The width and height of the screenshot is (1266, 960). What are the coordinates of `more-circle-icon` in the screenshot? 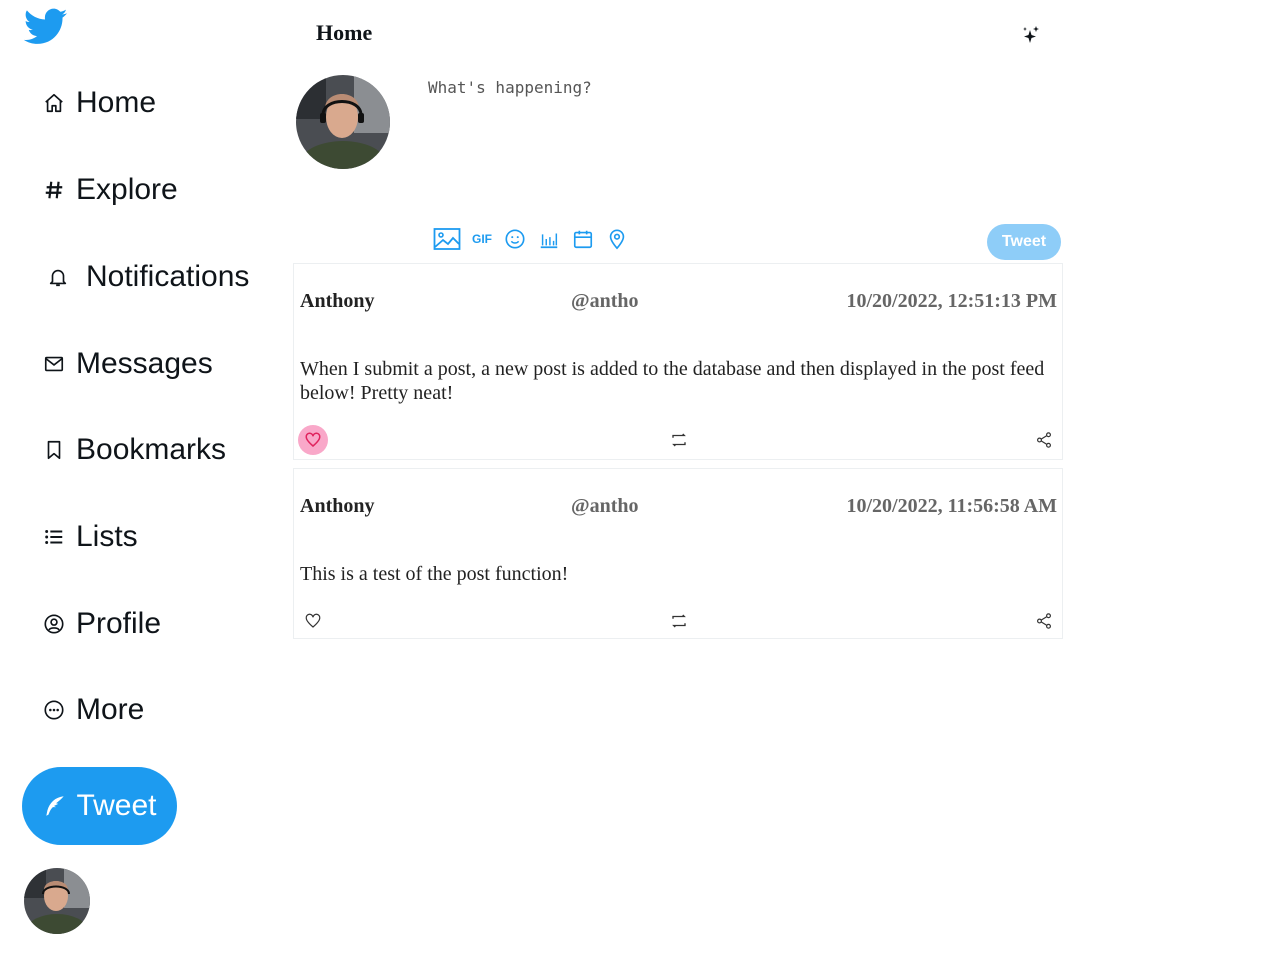 It's located at (54, 710).